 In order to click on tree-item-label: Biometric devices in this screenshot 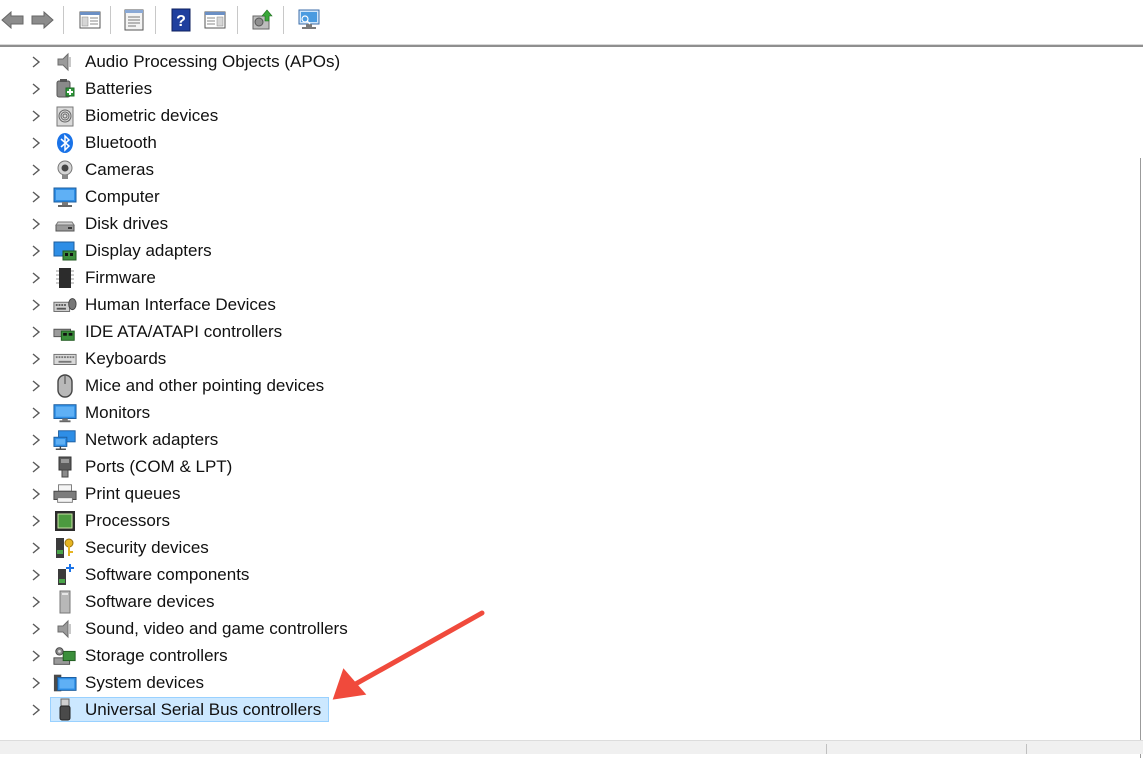, I will do `click(152, 115)`.